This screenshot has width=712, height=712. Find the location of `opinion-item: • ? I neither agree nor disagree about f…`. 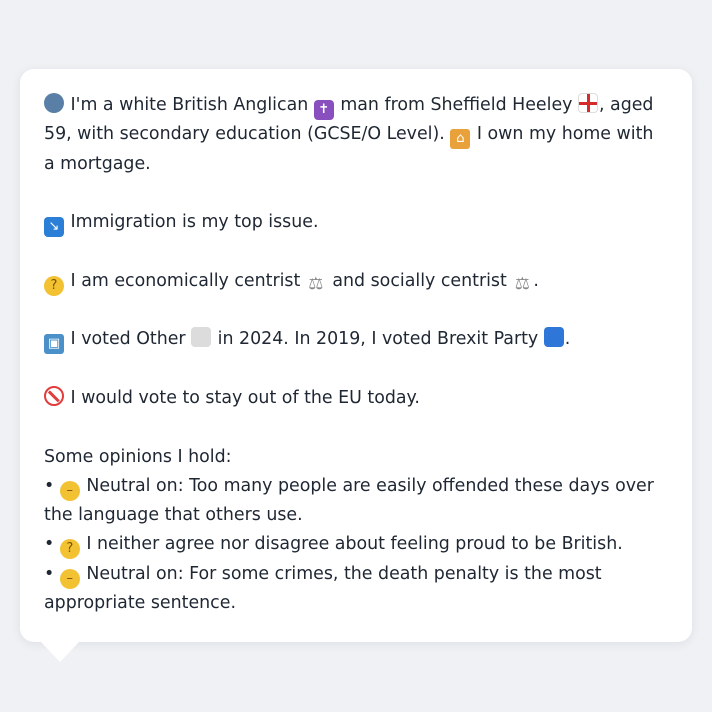

opinion-item: • ? I neither agree nor disagree about f… is located at coordinates (356, 545).